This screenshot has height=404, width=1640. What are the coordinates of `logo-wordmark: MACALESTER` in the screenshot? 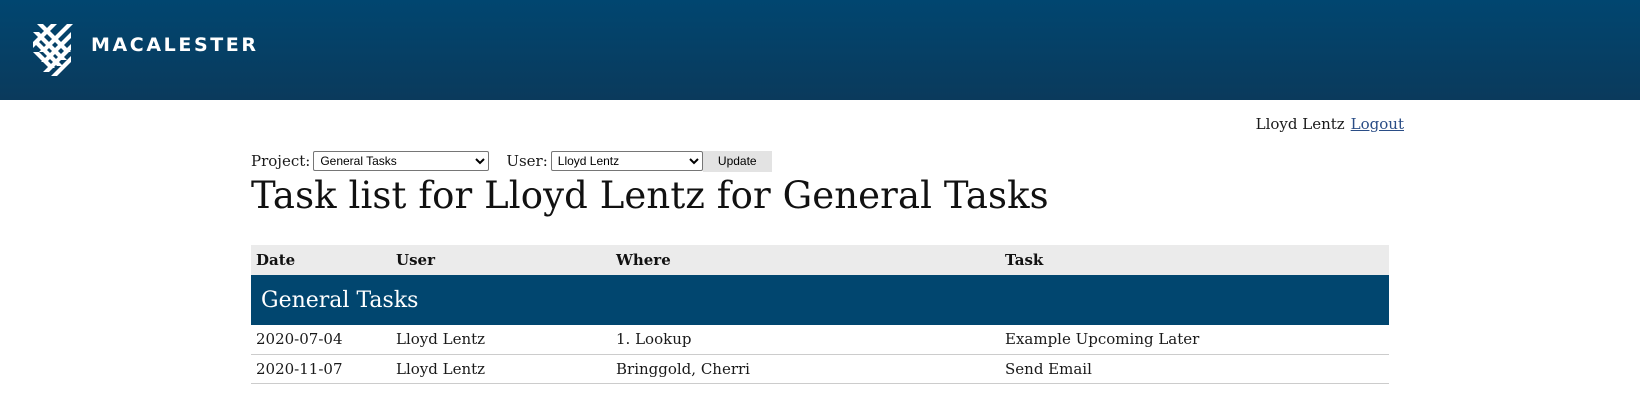 It's located at (175, 45).